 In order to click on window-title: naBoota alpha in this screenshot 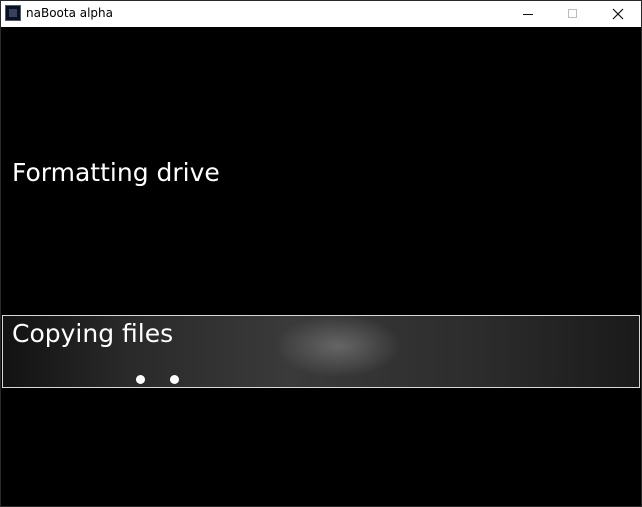, I will do `click(70, 13)`.